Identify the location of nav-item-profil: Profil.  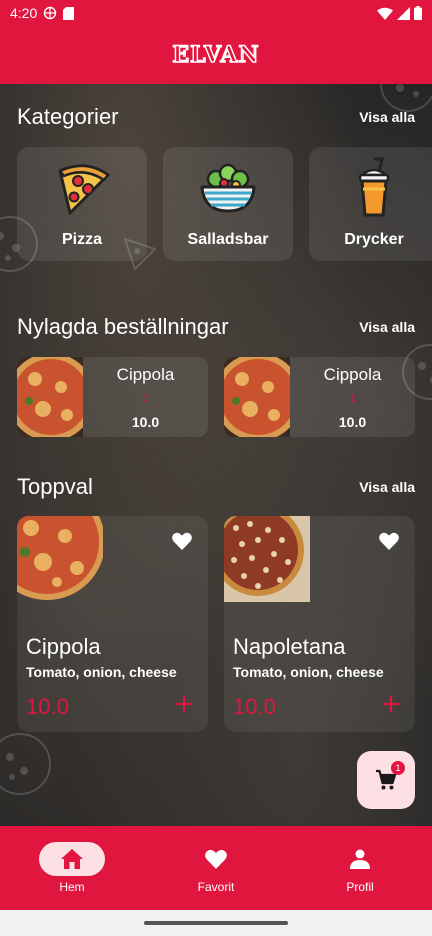
(360, 868).